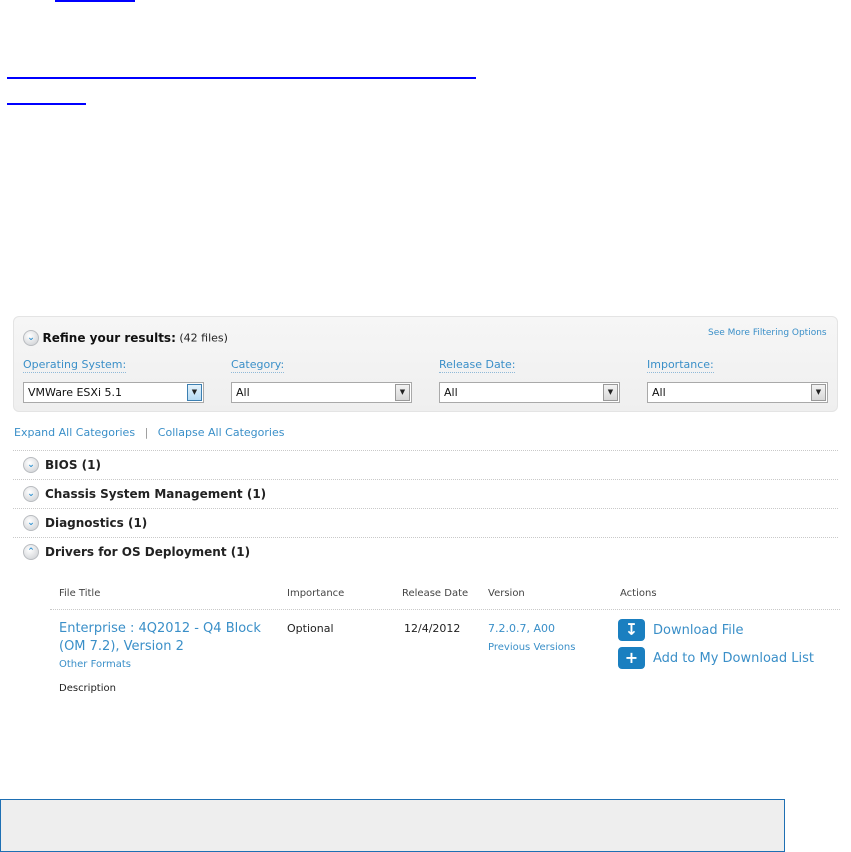 This screenshot has width=851, height=852. What do you see at coordinates (680, 365) in the screenshot?
I see `importance-label: Importance:` at bounding box center [680, 365].